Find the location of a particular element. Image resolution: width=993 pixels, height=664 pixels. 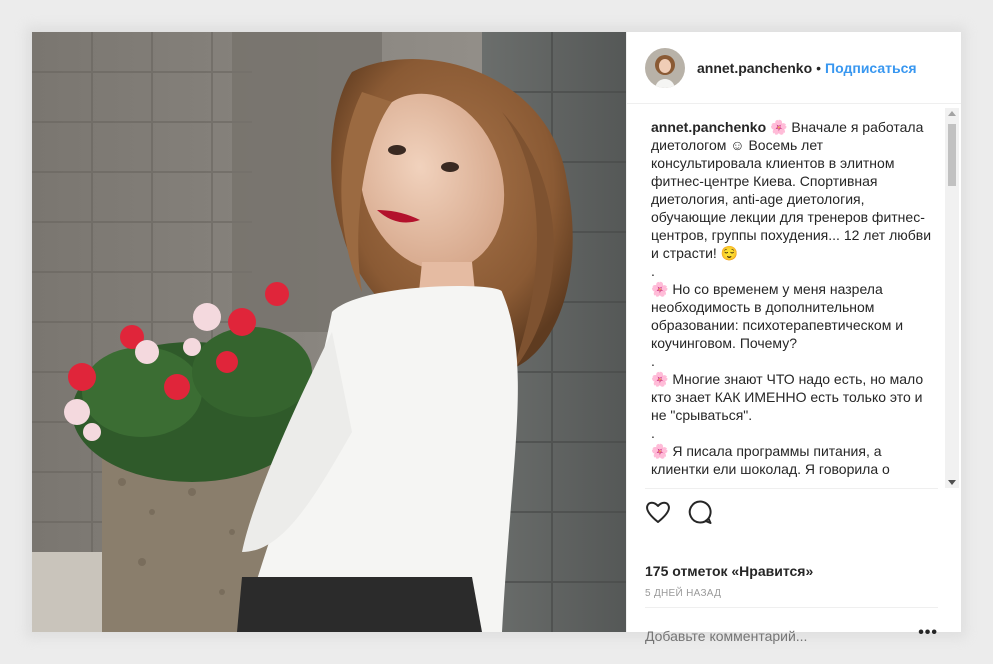

scroll-thumb is located at coordinates (952, 155).